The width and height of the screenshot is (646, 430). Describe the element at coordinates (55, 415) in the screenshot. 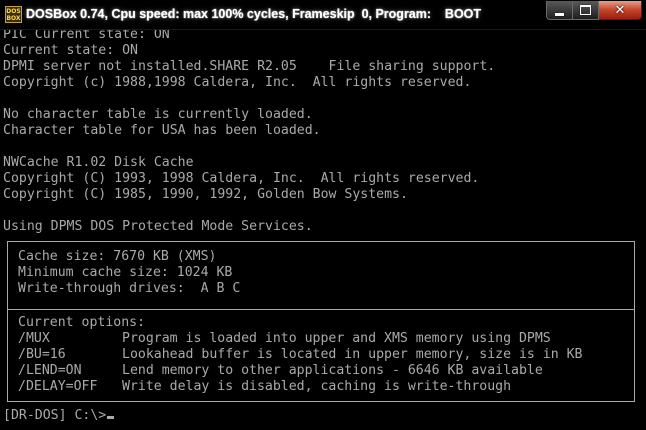

I see `prompt-text: [DR-DOS] C:\>` at that location.